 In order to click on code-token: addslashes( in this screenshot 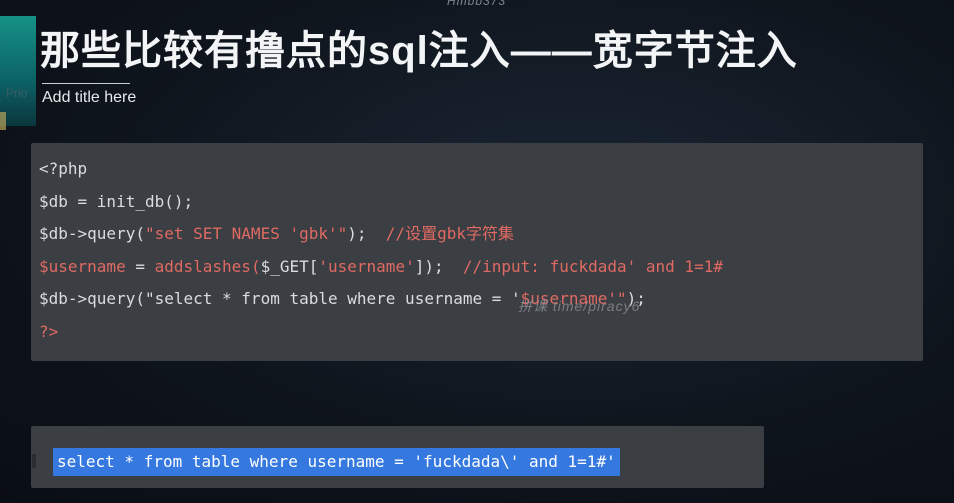, I will do `click(207, 266)`.